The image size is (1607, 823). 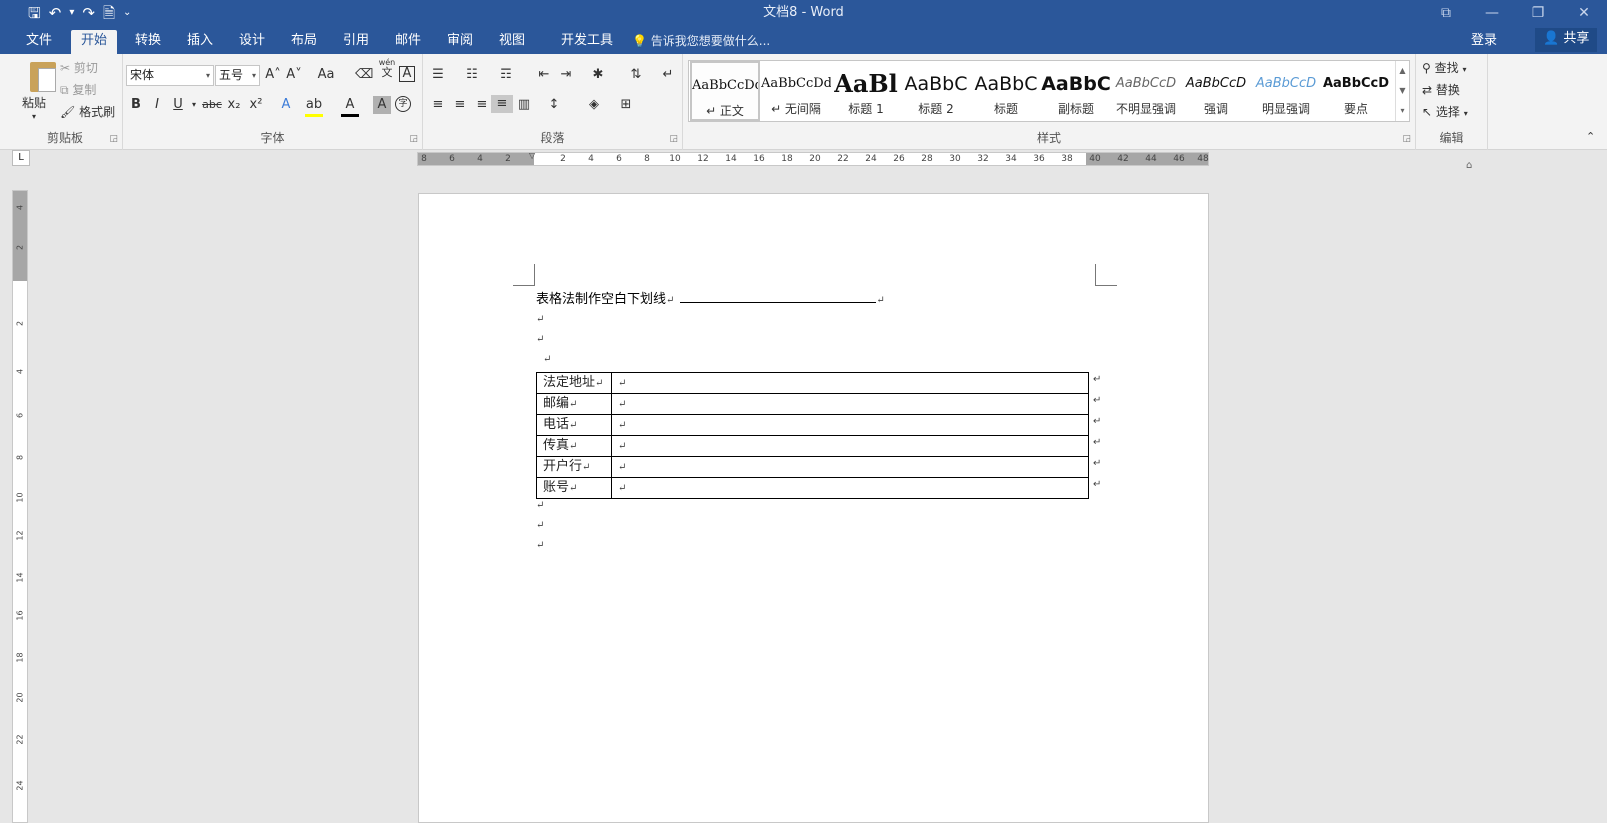 I want to click on enclose-characters-icon: 字, so click(x=403, y=104).